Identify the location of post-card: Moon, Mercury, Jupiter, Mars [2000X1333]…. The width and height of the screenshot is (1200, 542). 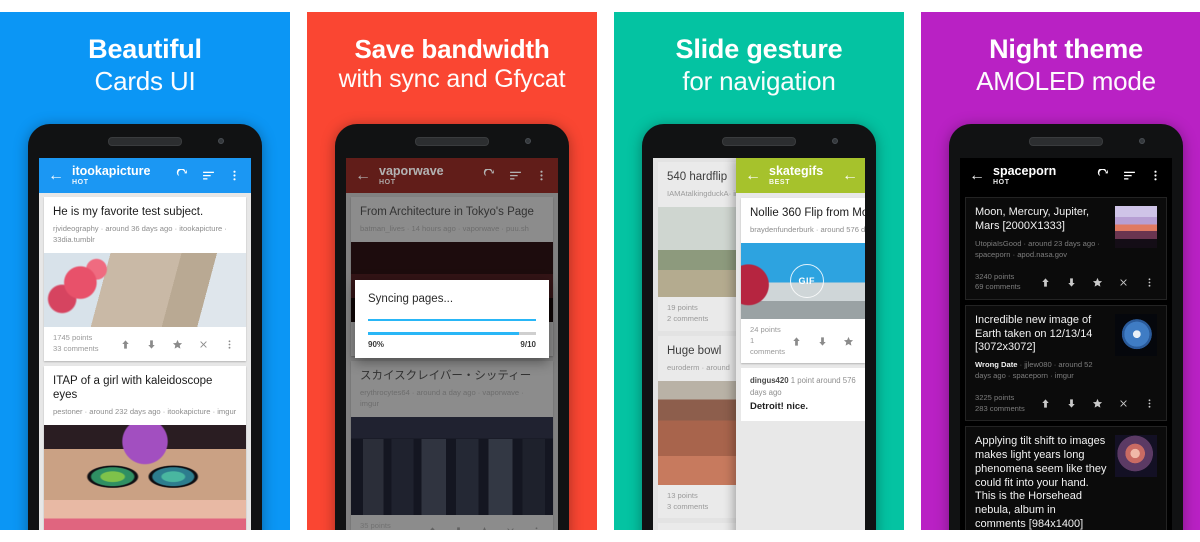
(1066, 248).